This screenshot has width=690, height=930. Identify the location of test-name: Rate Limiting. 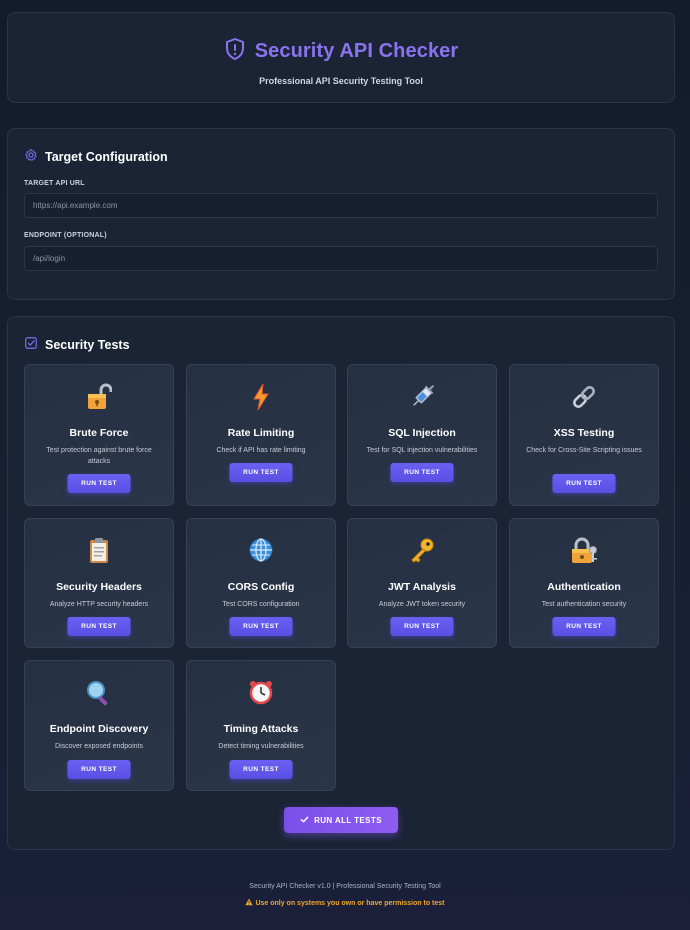
(261, 433).